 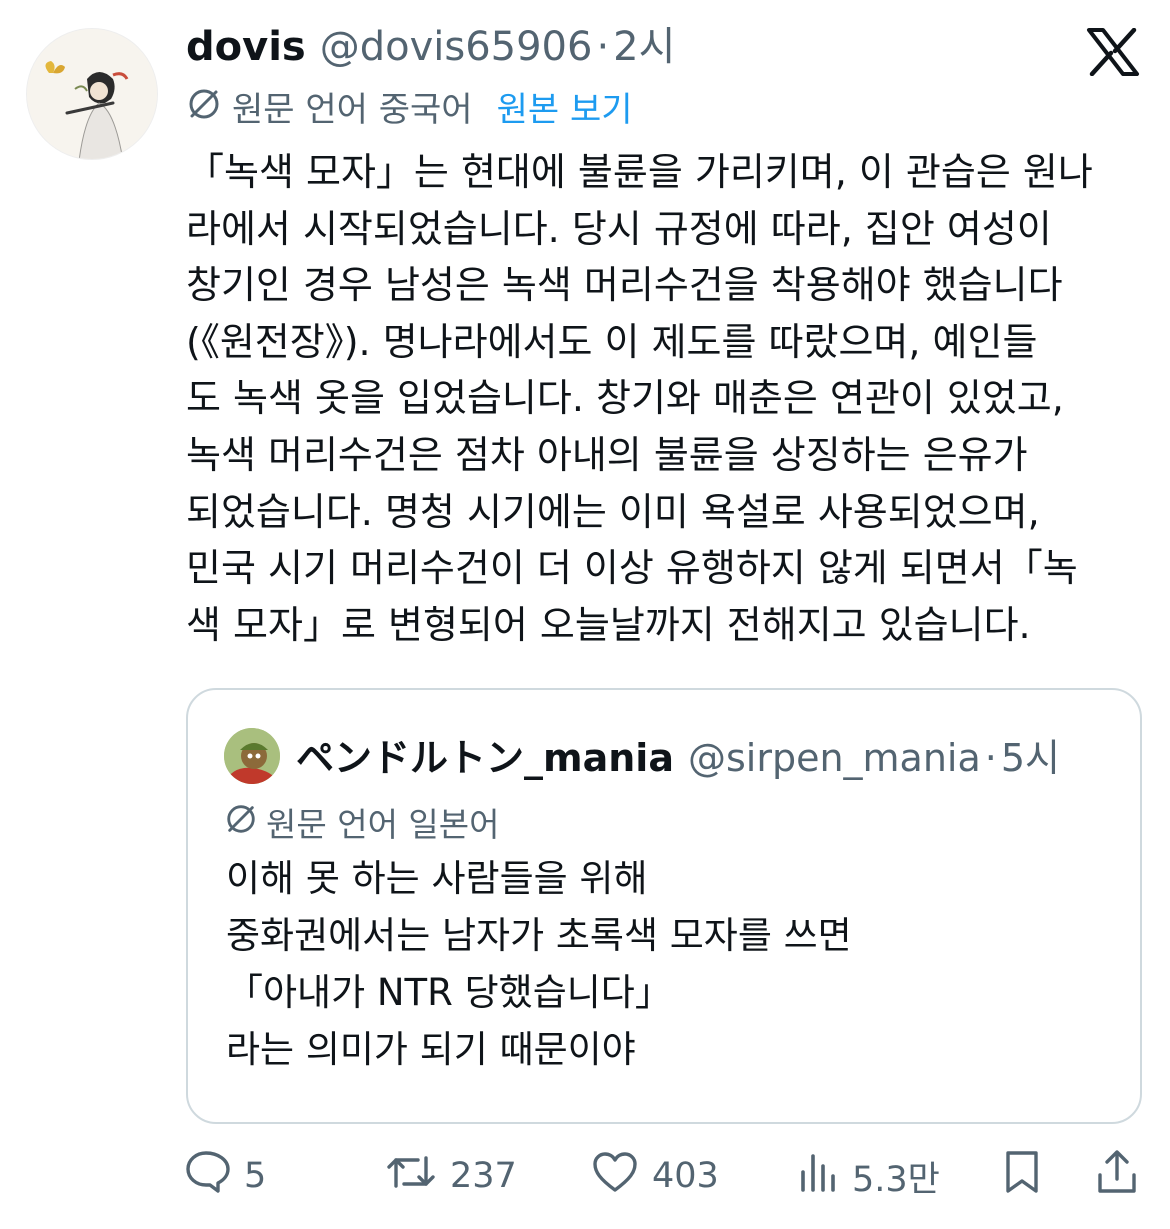 What do you see at coordinates (1113, 52) in the screenshot?
I see `x-logo-icon` at bounding box center [1113, 52].